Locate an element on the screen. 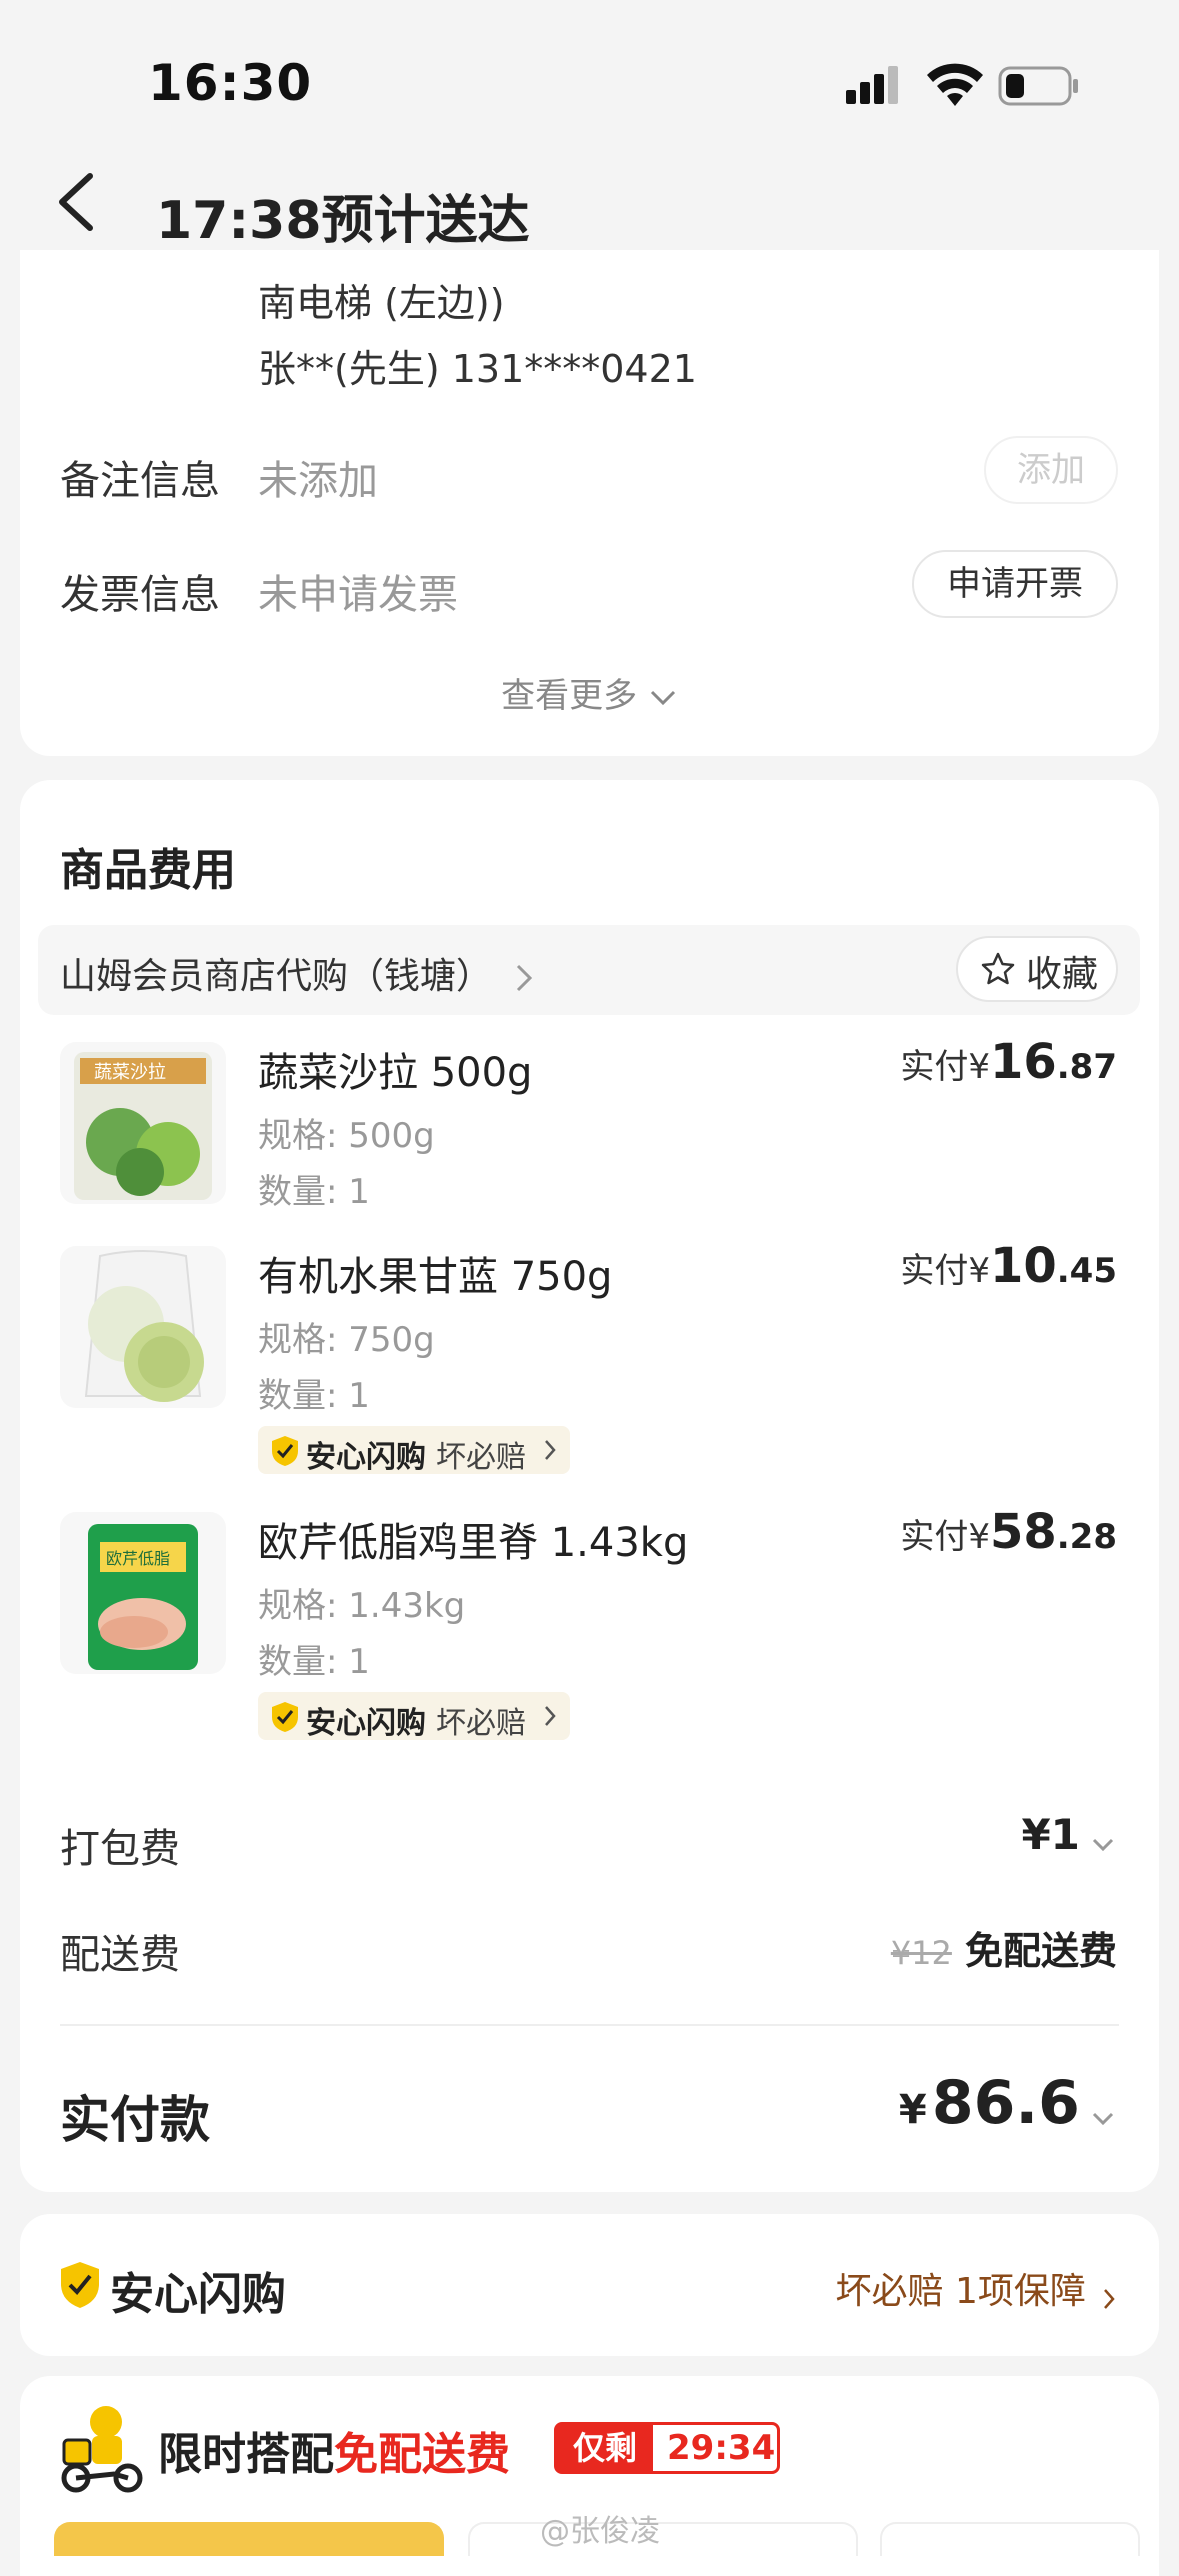 This screenshot has height=2576, width=1179. add-remark-button: 添加 is located at coordinates (1051, 470).